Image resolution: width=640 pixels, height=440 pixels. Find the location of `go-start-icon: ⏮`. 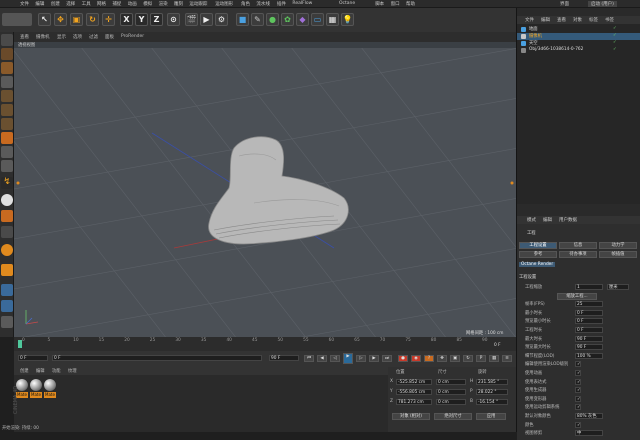

go-start-icon: ⏮ is located at coordinates (309, 358).